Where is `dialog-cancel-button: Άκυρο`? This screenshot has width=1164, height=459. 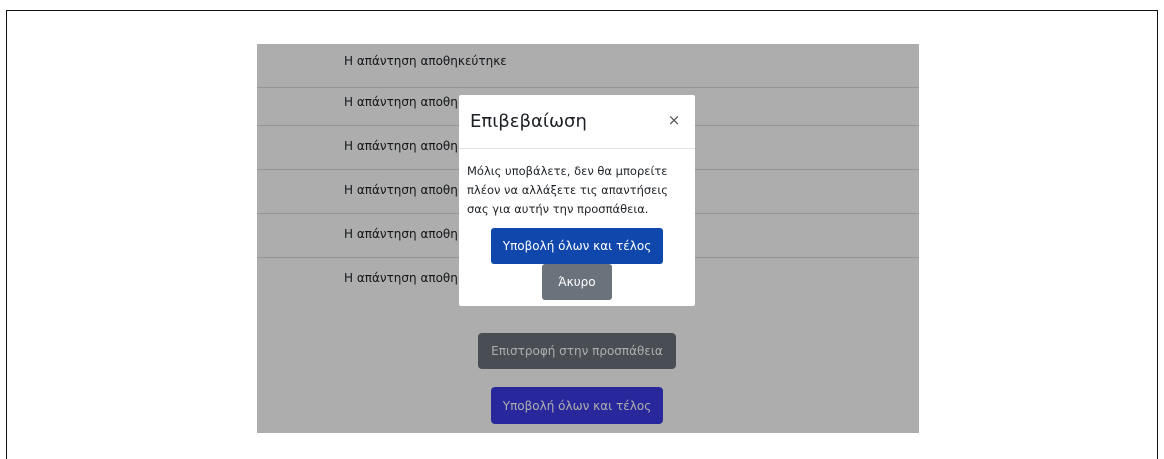
dialog-cancel-button: Άκυρο is located at coordinates (577, 282).